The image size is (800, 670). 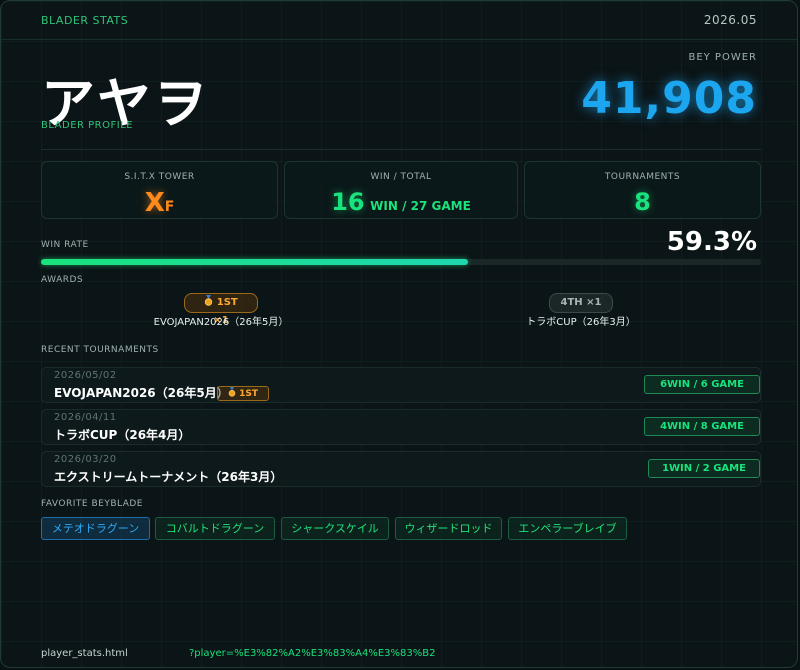 I want to click on header-date: 2026.05, so click(x=730, y=20).